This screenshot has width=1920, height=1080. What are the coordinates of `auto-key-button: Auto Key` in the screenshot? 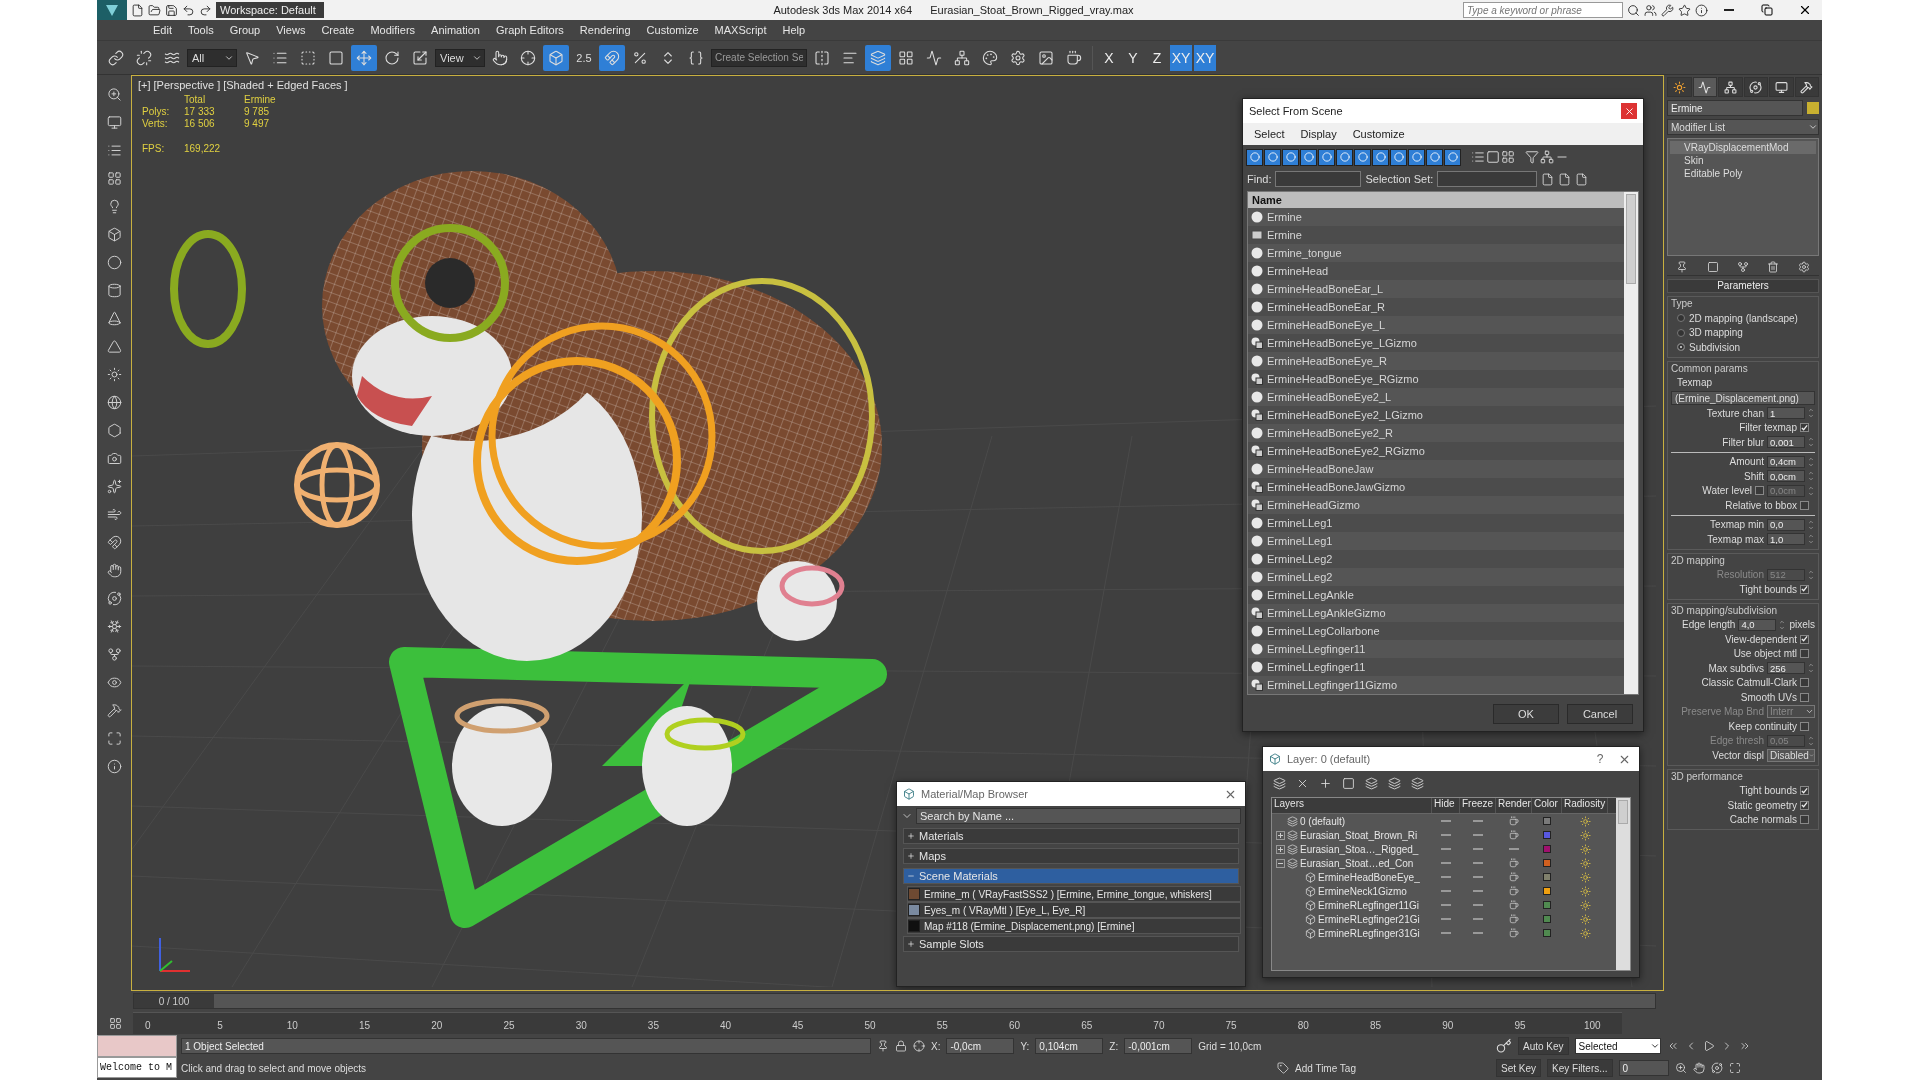 It's located at (1543, 1046).